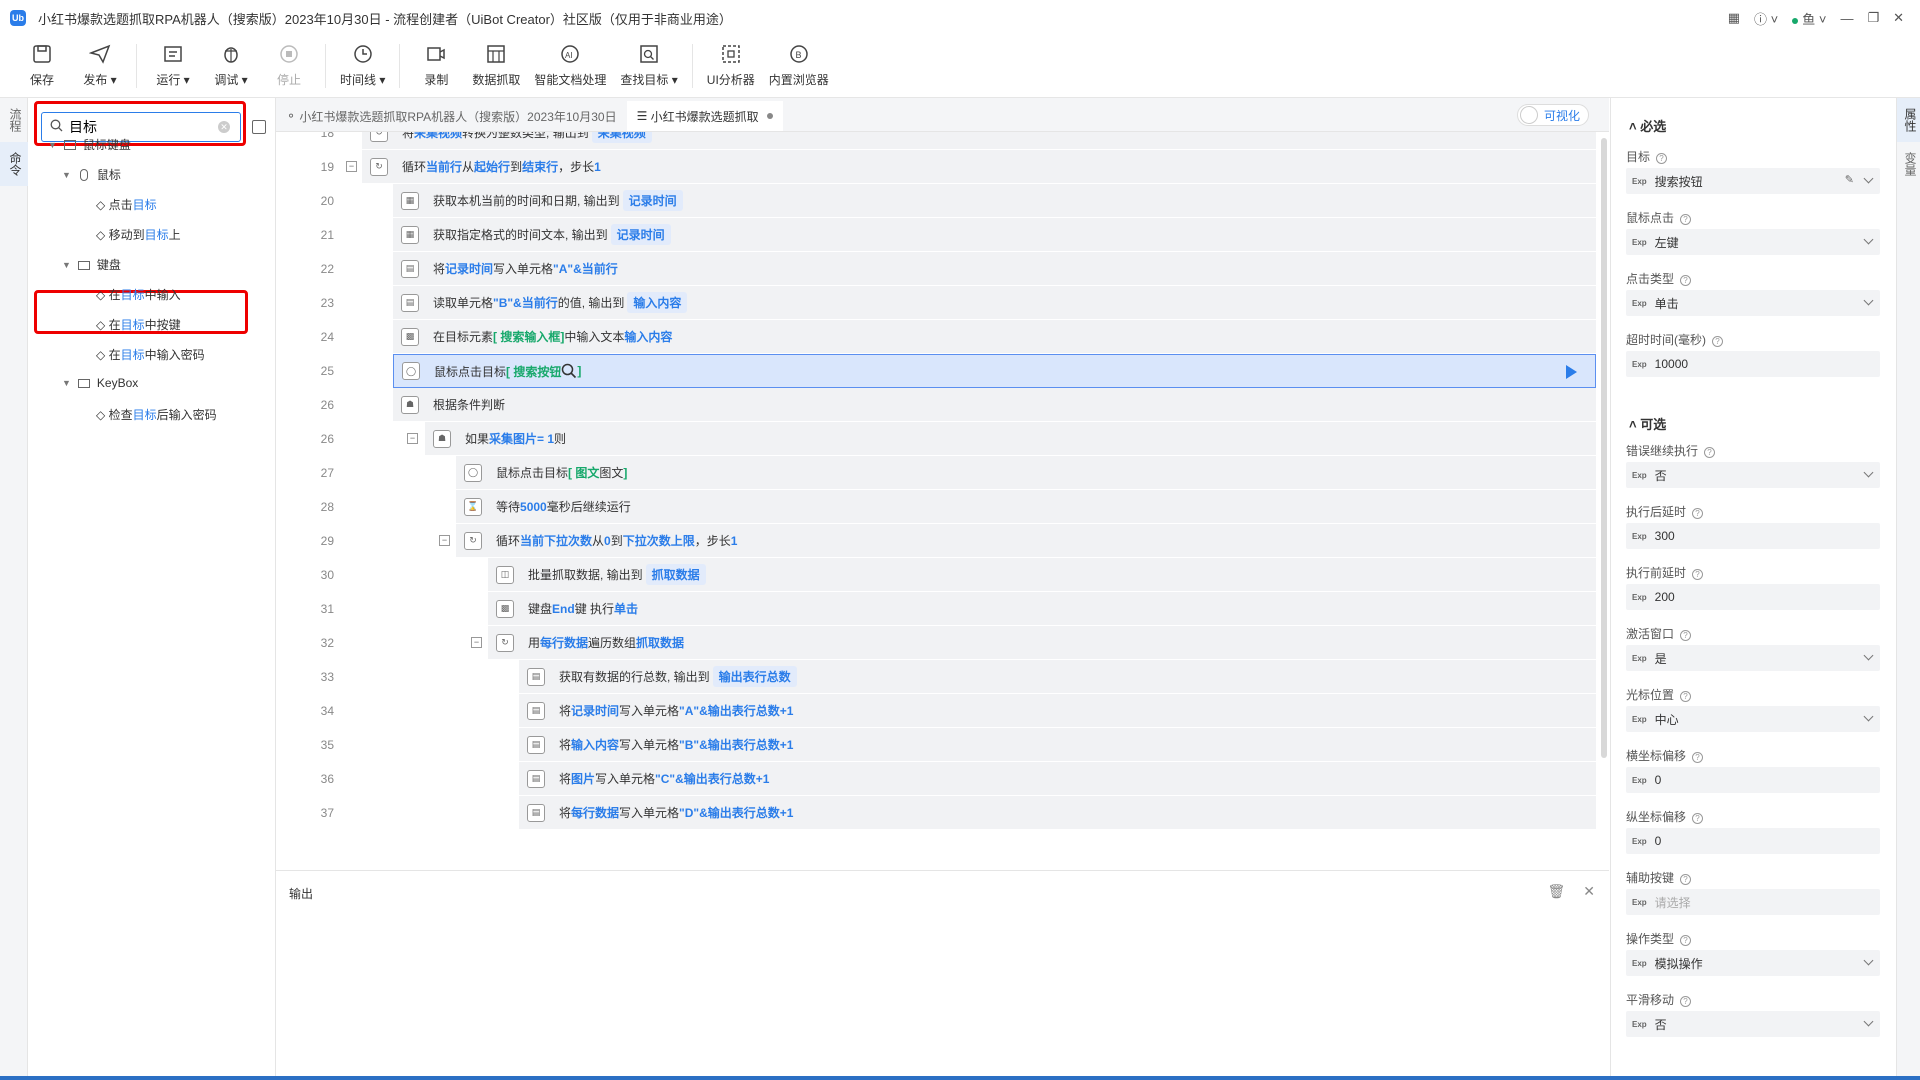 Image resolution: width=1920 pixels, height=1080 pixels. Describe the element at coordinates (1647, 423) in the screenshot. I see `section-optional: ˄ 可选` at that location.